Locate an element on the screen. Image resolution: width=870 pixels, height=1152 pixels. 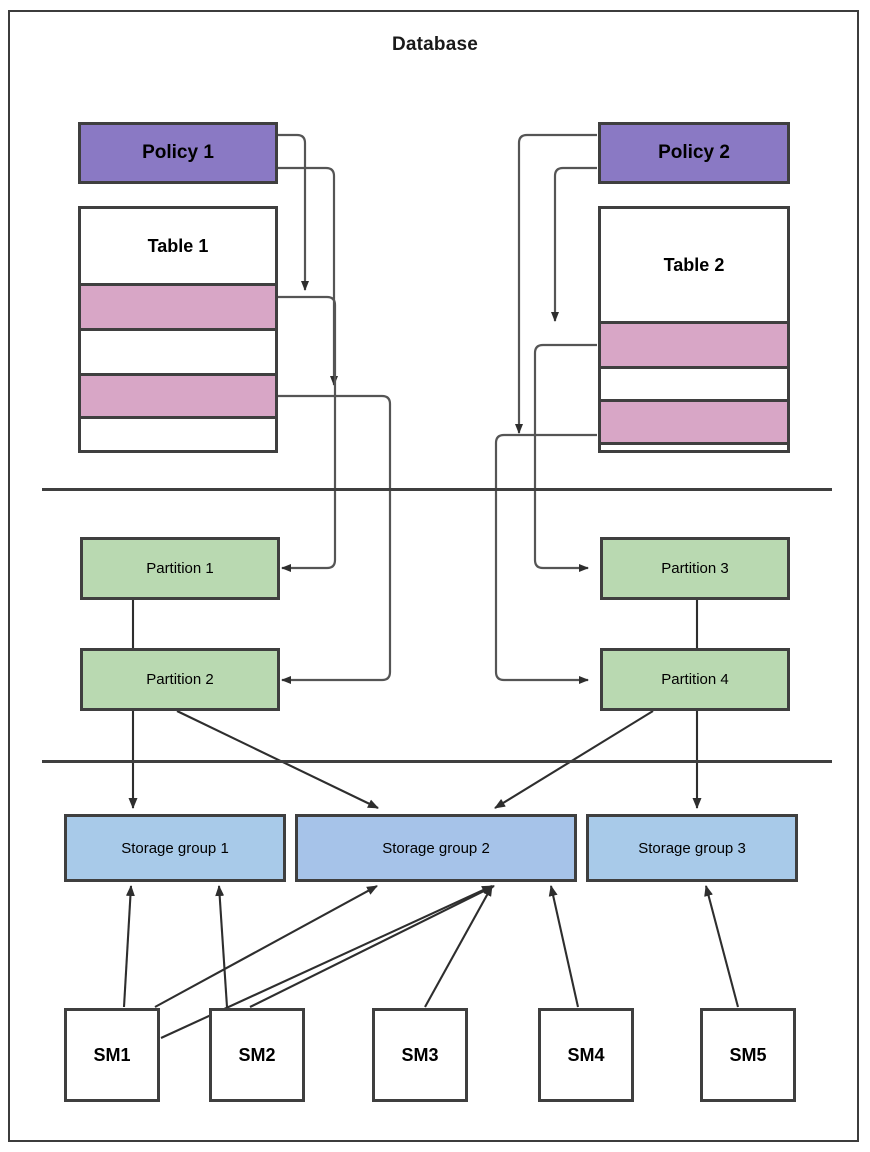
storage-group-1-label: Storage group 1 is located at coordinates (175, 848).